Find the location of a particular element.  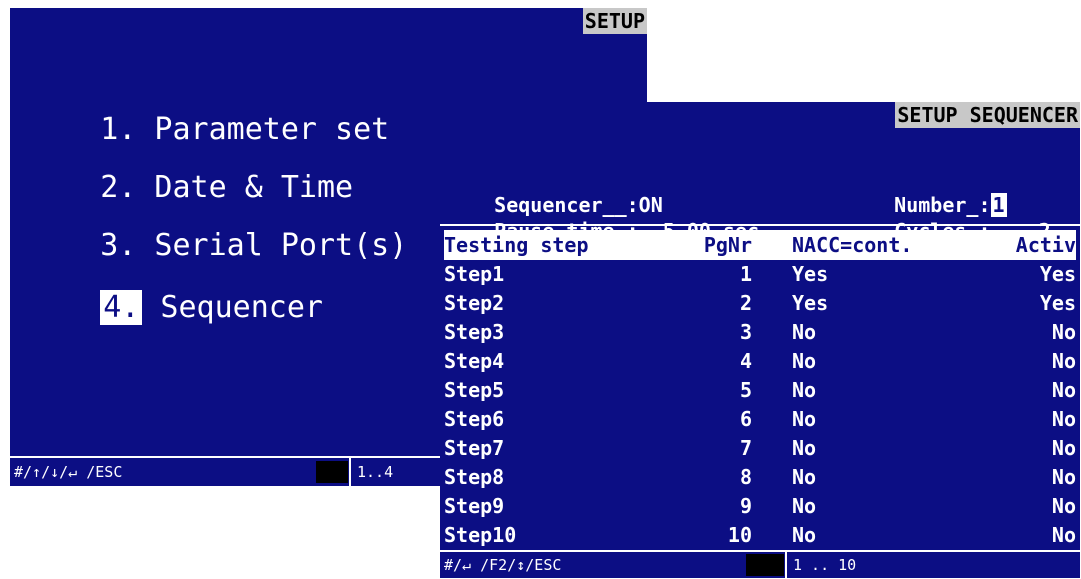

table-row: Step1 1 Yes Yes is located at coordinates (760, 274).